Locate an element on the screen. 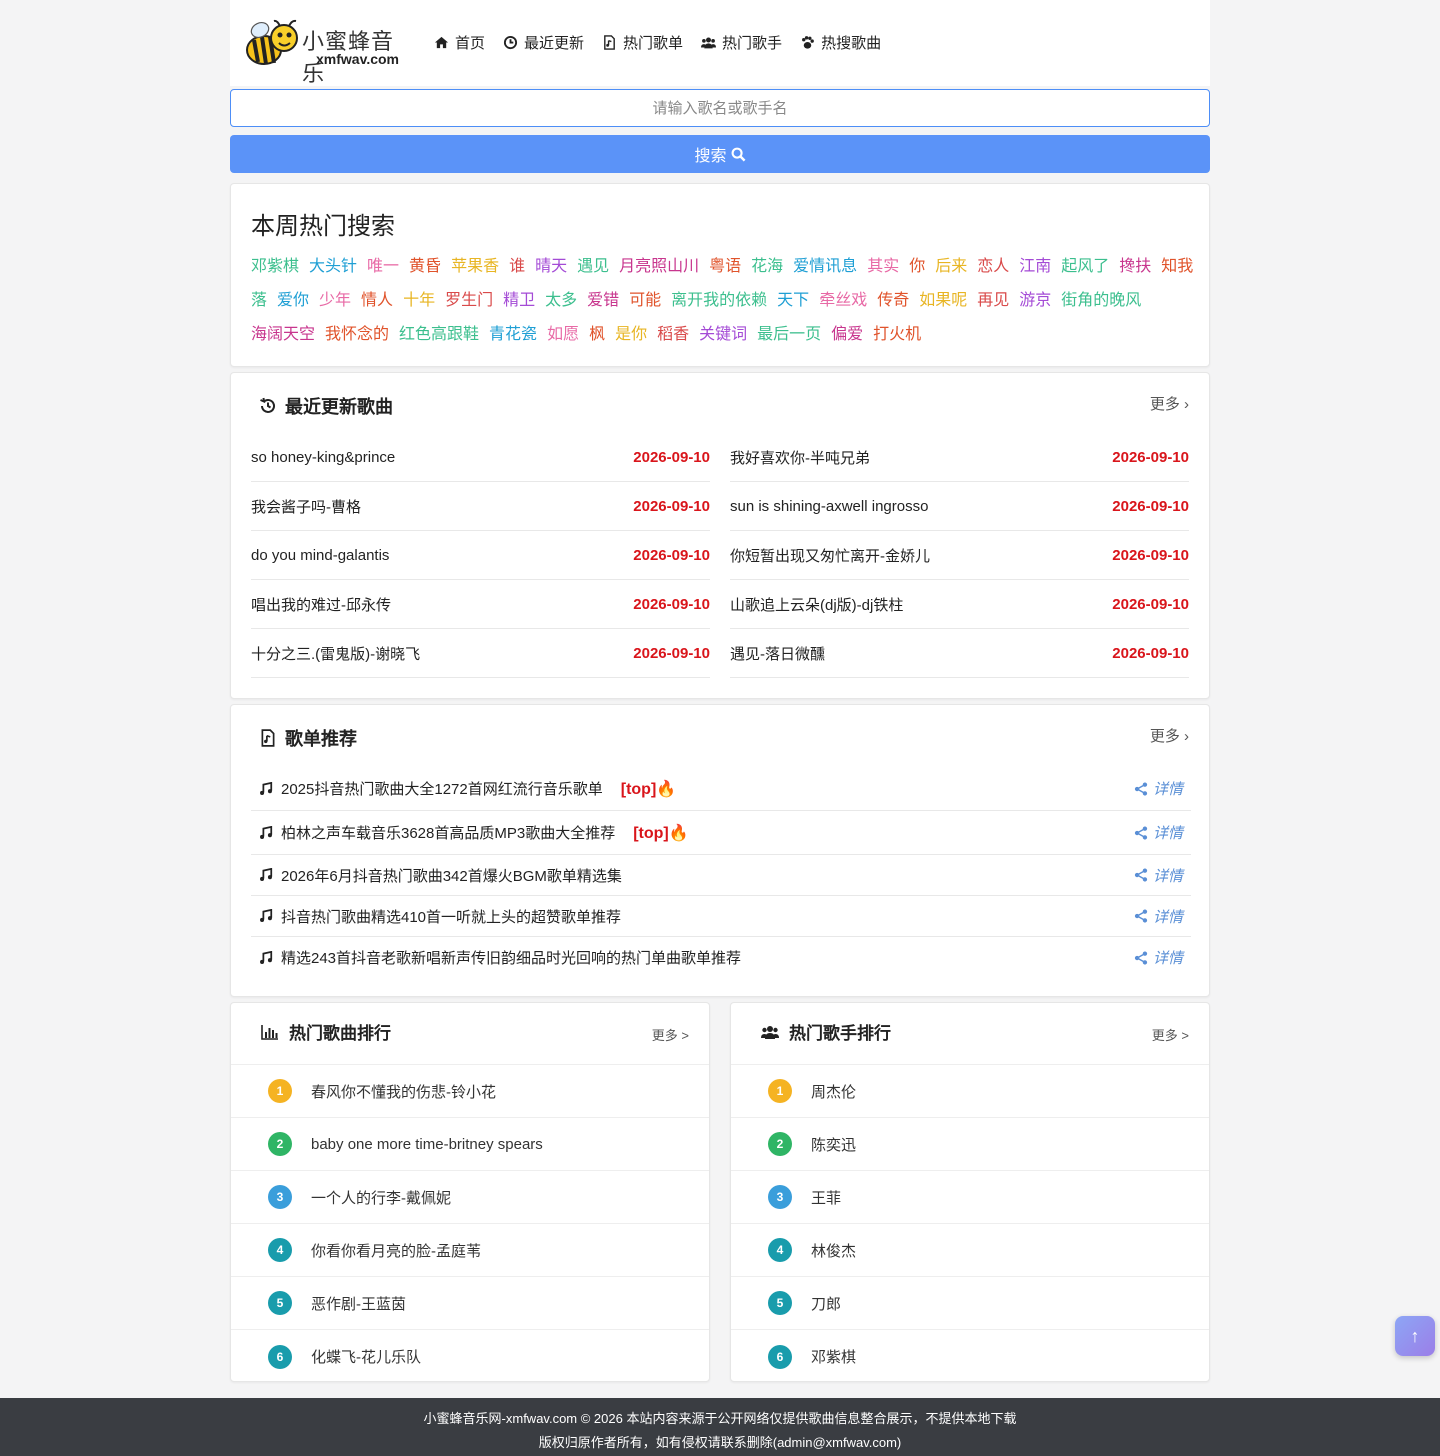 The width and height of the screenshot is (1440, 1456). latest-more-link: 更多 › is located at coordinates (1169, 403).